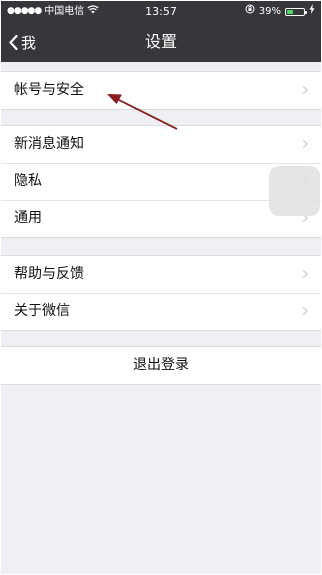 This screenshot has height=575, width=322. Describe the element at coordinates (49, 274) in the screenshot. I see `settings-item-label: 帮助与反馈` at that location.